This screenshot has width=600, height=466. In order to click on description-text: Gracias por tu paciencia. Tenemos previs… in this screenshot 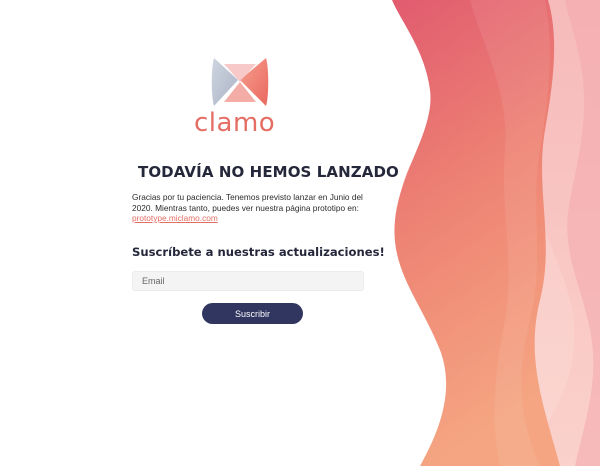, I will do `click(249, 208)`.